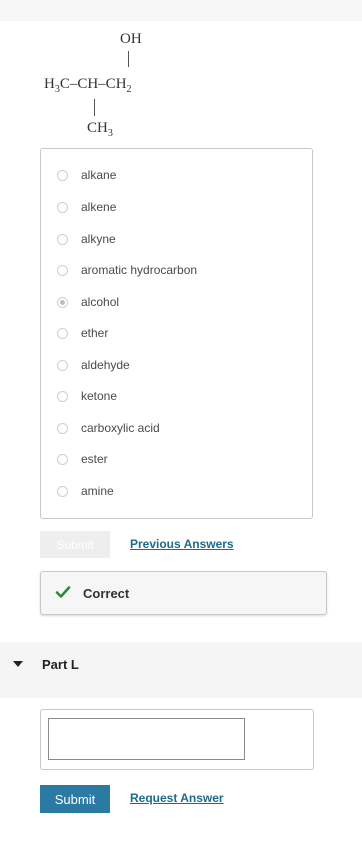  I want to click on bond-line-bottom, so click(94, 107).